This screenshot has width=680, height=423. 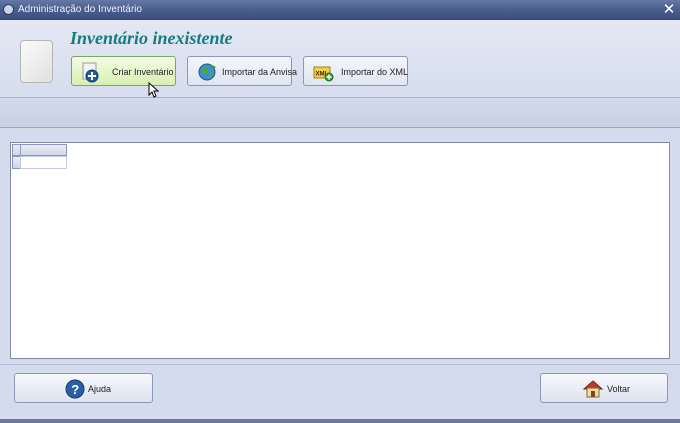 I want to click on footer-panel: ? Ajuda Voltar, so click(x=340, y=392).